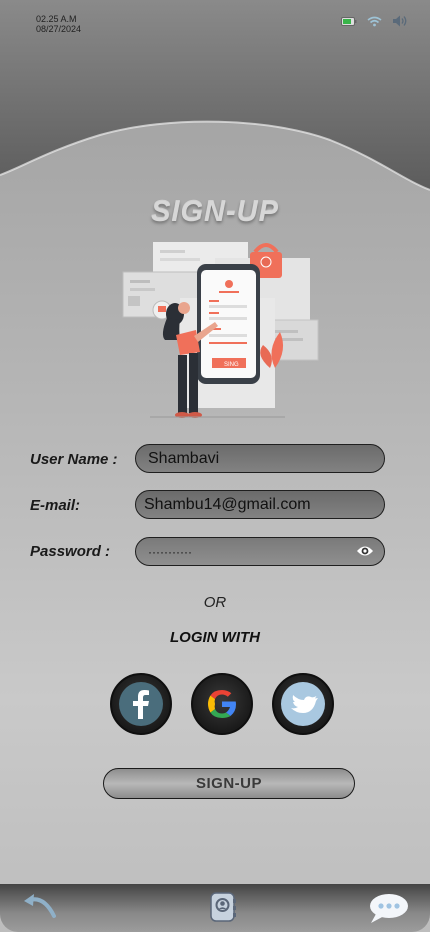 The image size is (430, 932). I want to click on signup-button: SIGN-UP, so click(229, 783).